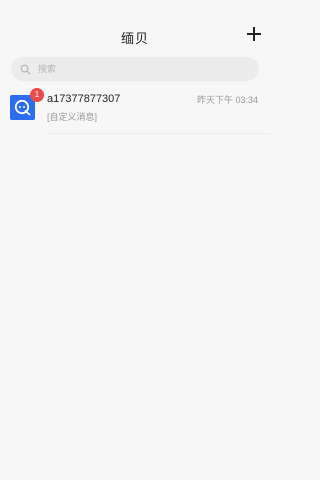 Image resolution: width=320 pixels, height=480 pixels. Describe the element at coordinates (135, 111) in the screenshot. I see `conversation-item: 1 a17377877307 昨天下午 03:34 [自定义消息]` at that location.